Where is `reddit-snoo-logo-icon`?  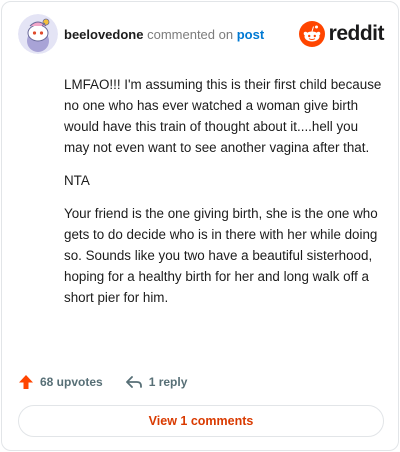 reddit-snoo-logo-icon is located at coordinates (311, 34).